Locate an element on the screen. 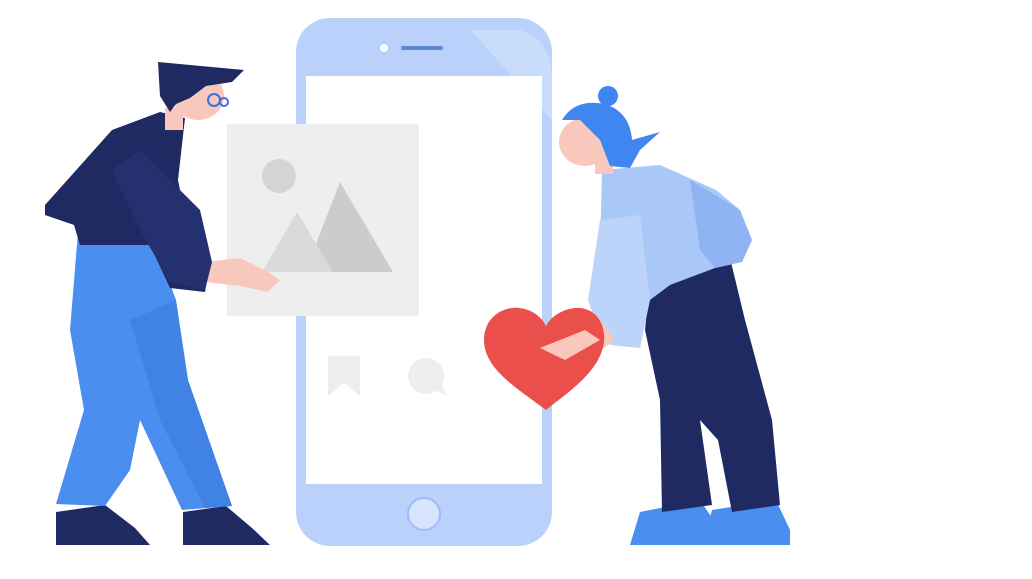 The width and height of the screenshot is (1032, 579). home-button is located at coordinates (424, 514).